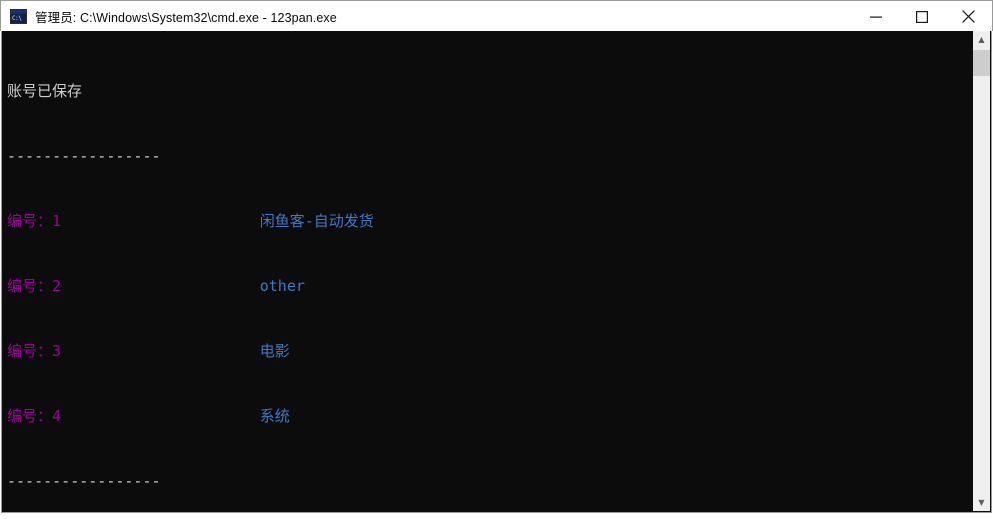  I want to click on scroll-down-button: ▼, so click(981, 502).